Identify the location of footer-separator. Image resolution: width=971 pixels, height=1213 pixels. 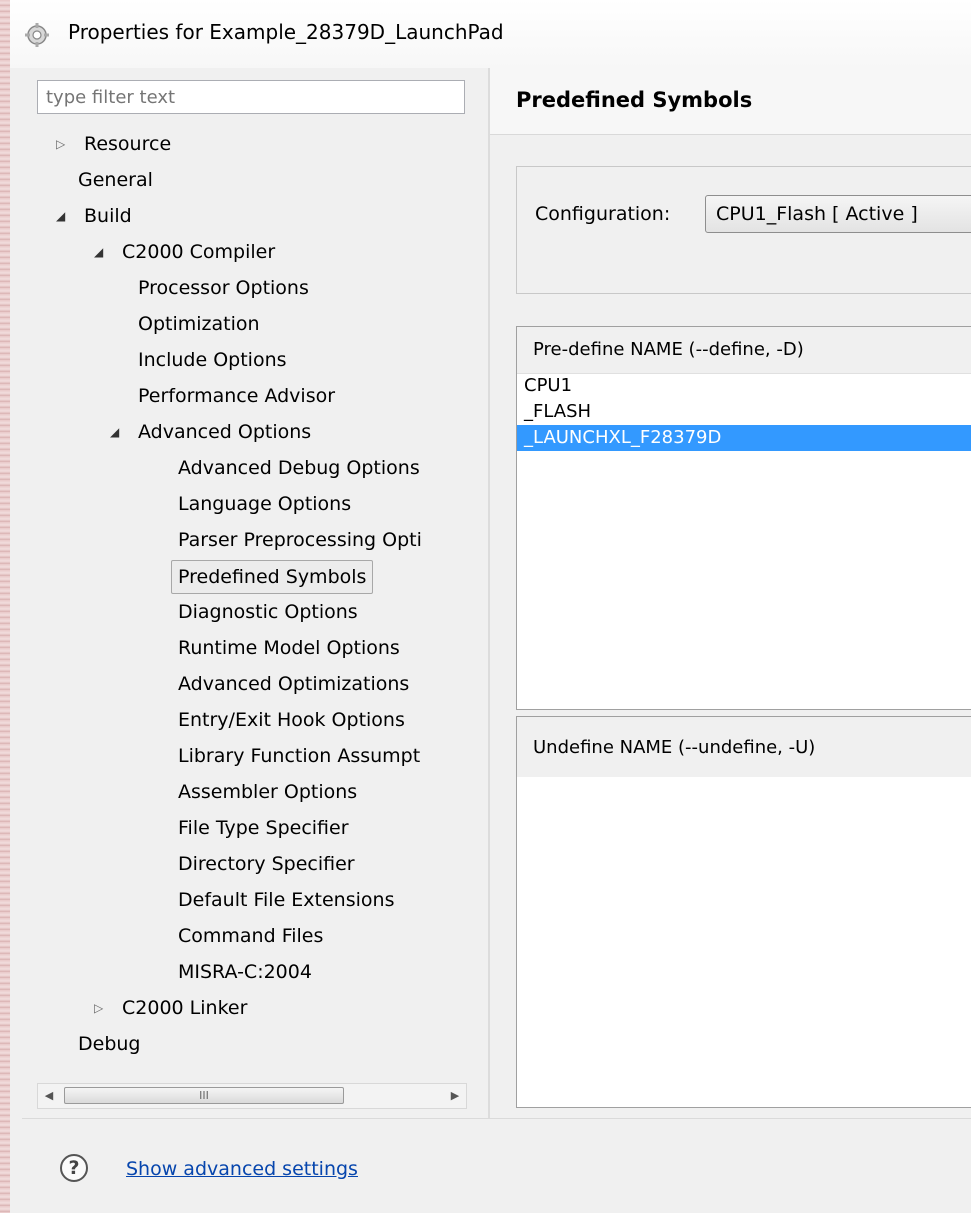
(496, 1118).